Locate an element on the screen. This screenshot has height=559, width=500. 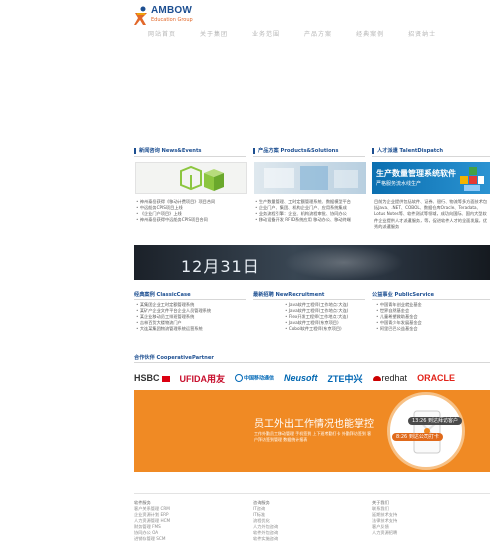
promo-title: 员工外出工作情况也能掌控 is located at coordinates (314, 424).